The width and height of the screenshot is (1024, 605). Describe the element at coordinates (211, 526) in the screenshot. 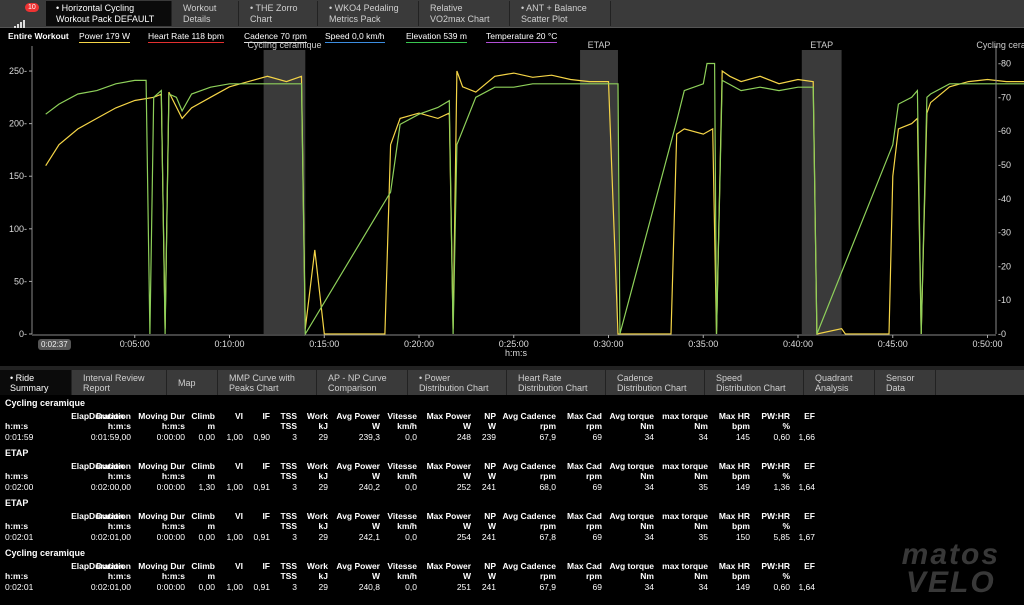

I see `summary-column-unit: m` at that location.